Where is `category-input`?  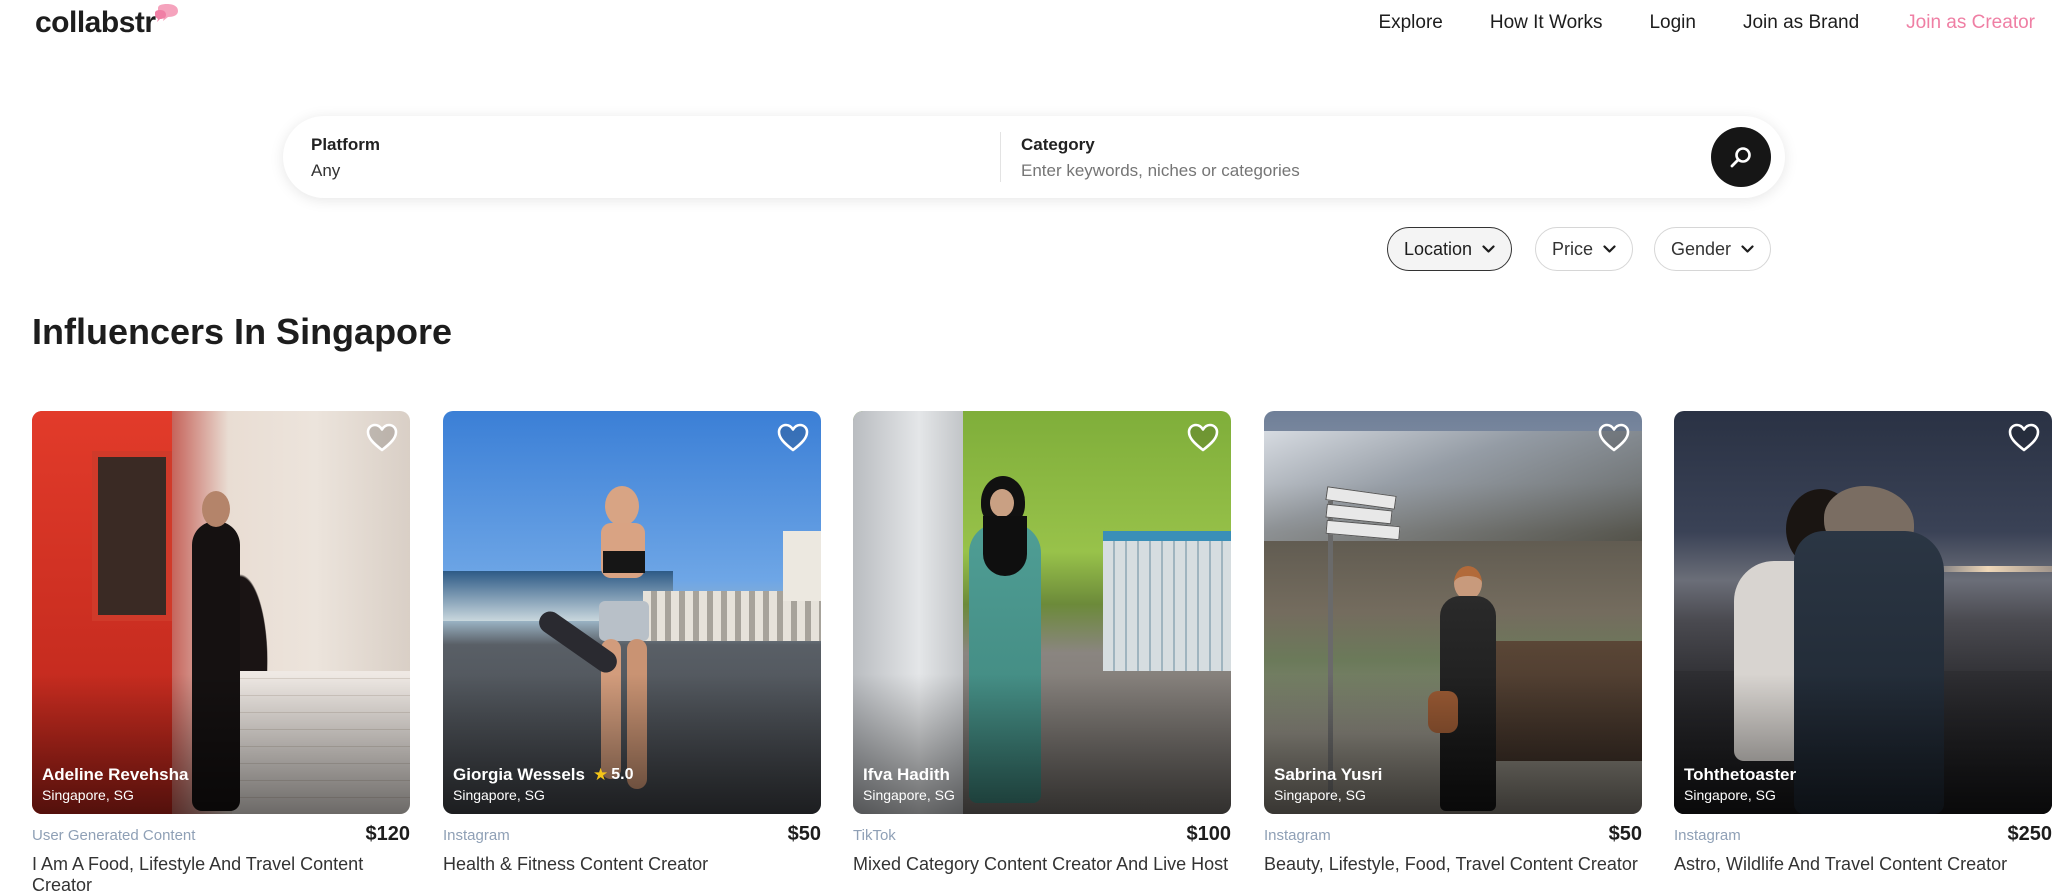
category-input is located at coordinates (1341, 171).